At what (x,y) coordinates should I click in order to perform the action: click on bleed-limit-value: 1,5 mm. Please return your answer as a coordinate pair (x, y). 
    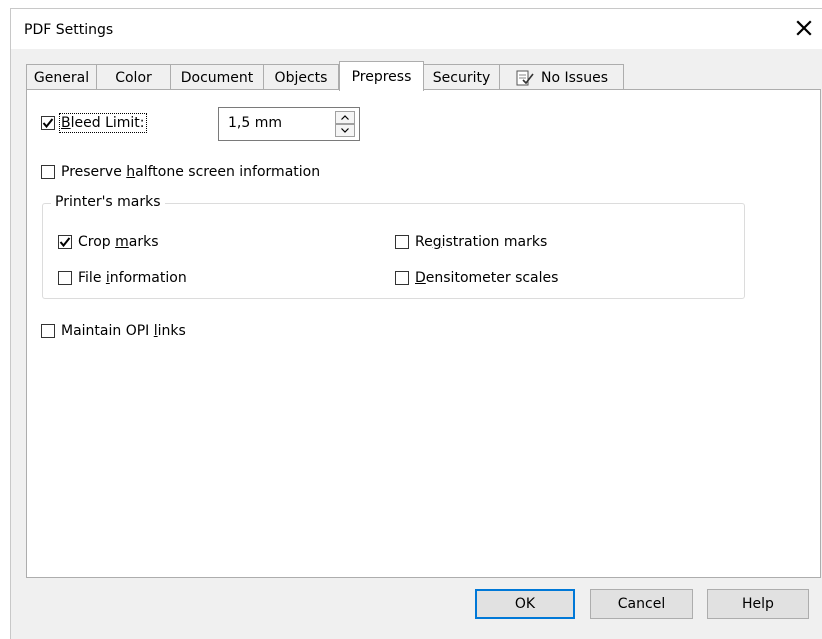
    Looking at the image, I should click on (255, 123).